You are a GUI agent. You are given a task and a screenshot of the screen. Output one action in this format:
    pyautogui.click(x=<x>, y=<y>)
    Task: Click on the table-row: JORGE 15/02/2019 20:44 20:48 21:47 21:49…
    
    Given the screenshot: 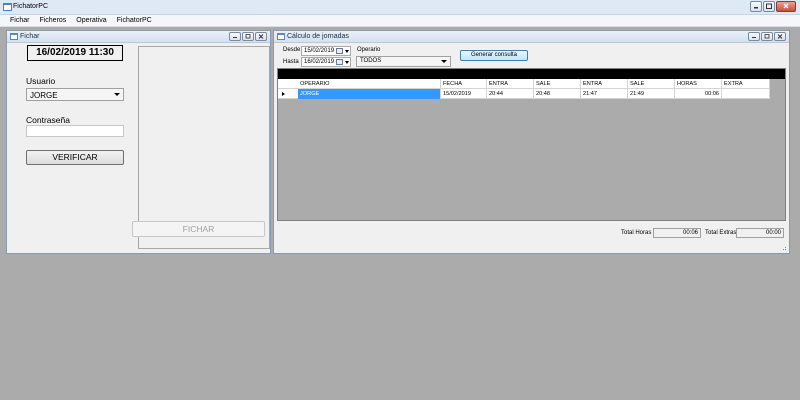 What is the action you would take?
    pyautogui.click(x=524, y=94)
    